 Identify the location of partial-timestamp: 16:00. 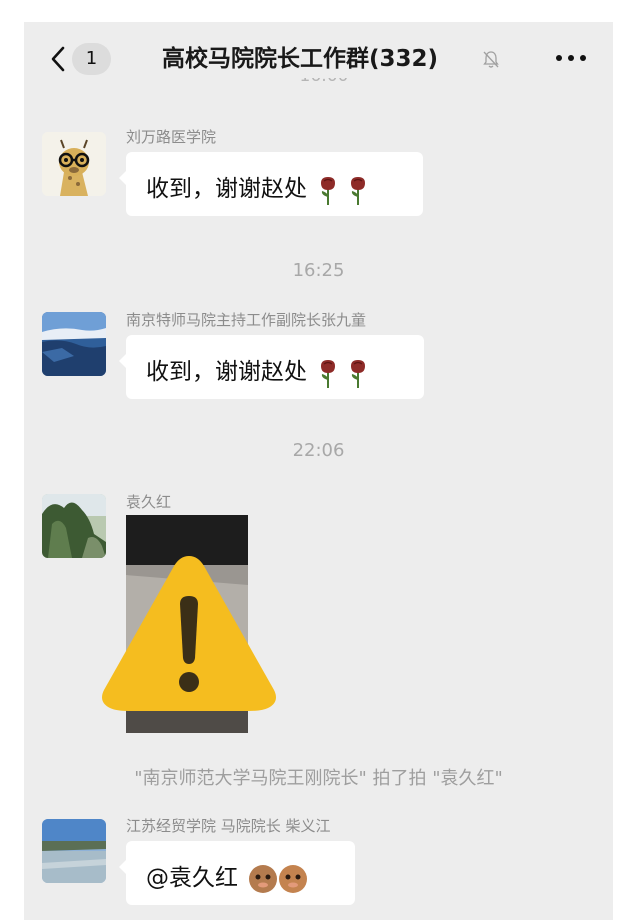
(324, 85).